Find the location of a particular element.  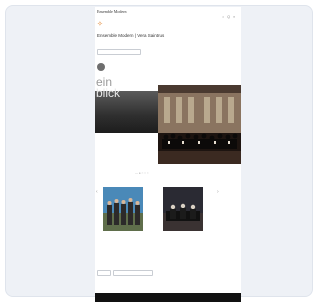

avatar is located at coordinates (101, 67).